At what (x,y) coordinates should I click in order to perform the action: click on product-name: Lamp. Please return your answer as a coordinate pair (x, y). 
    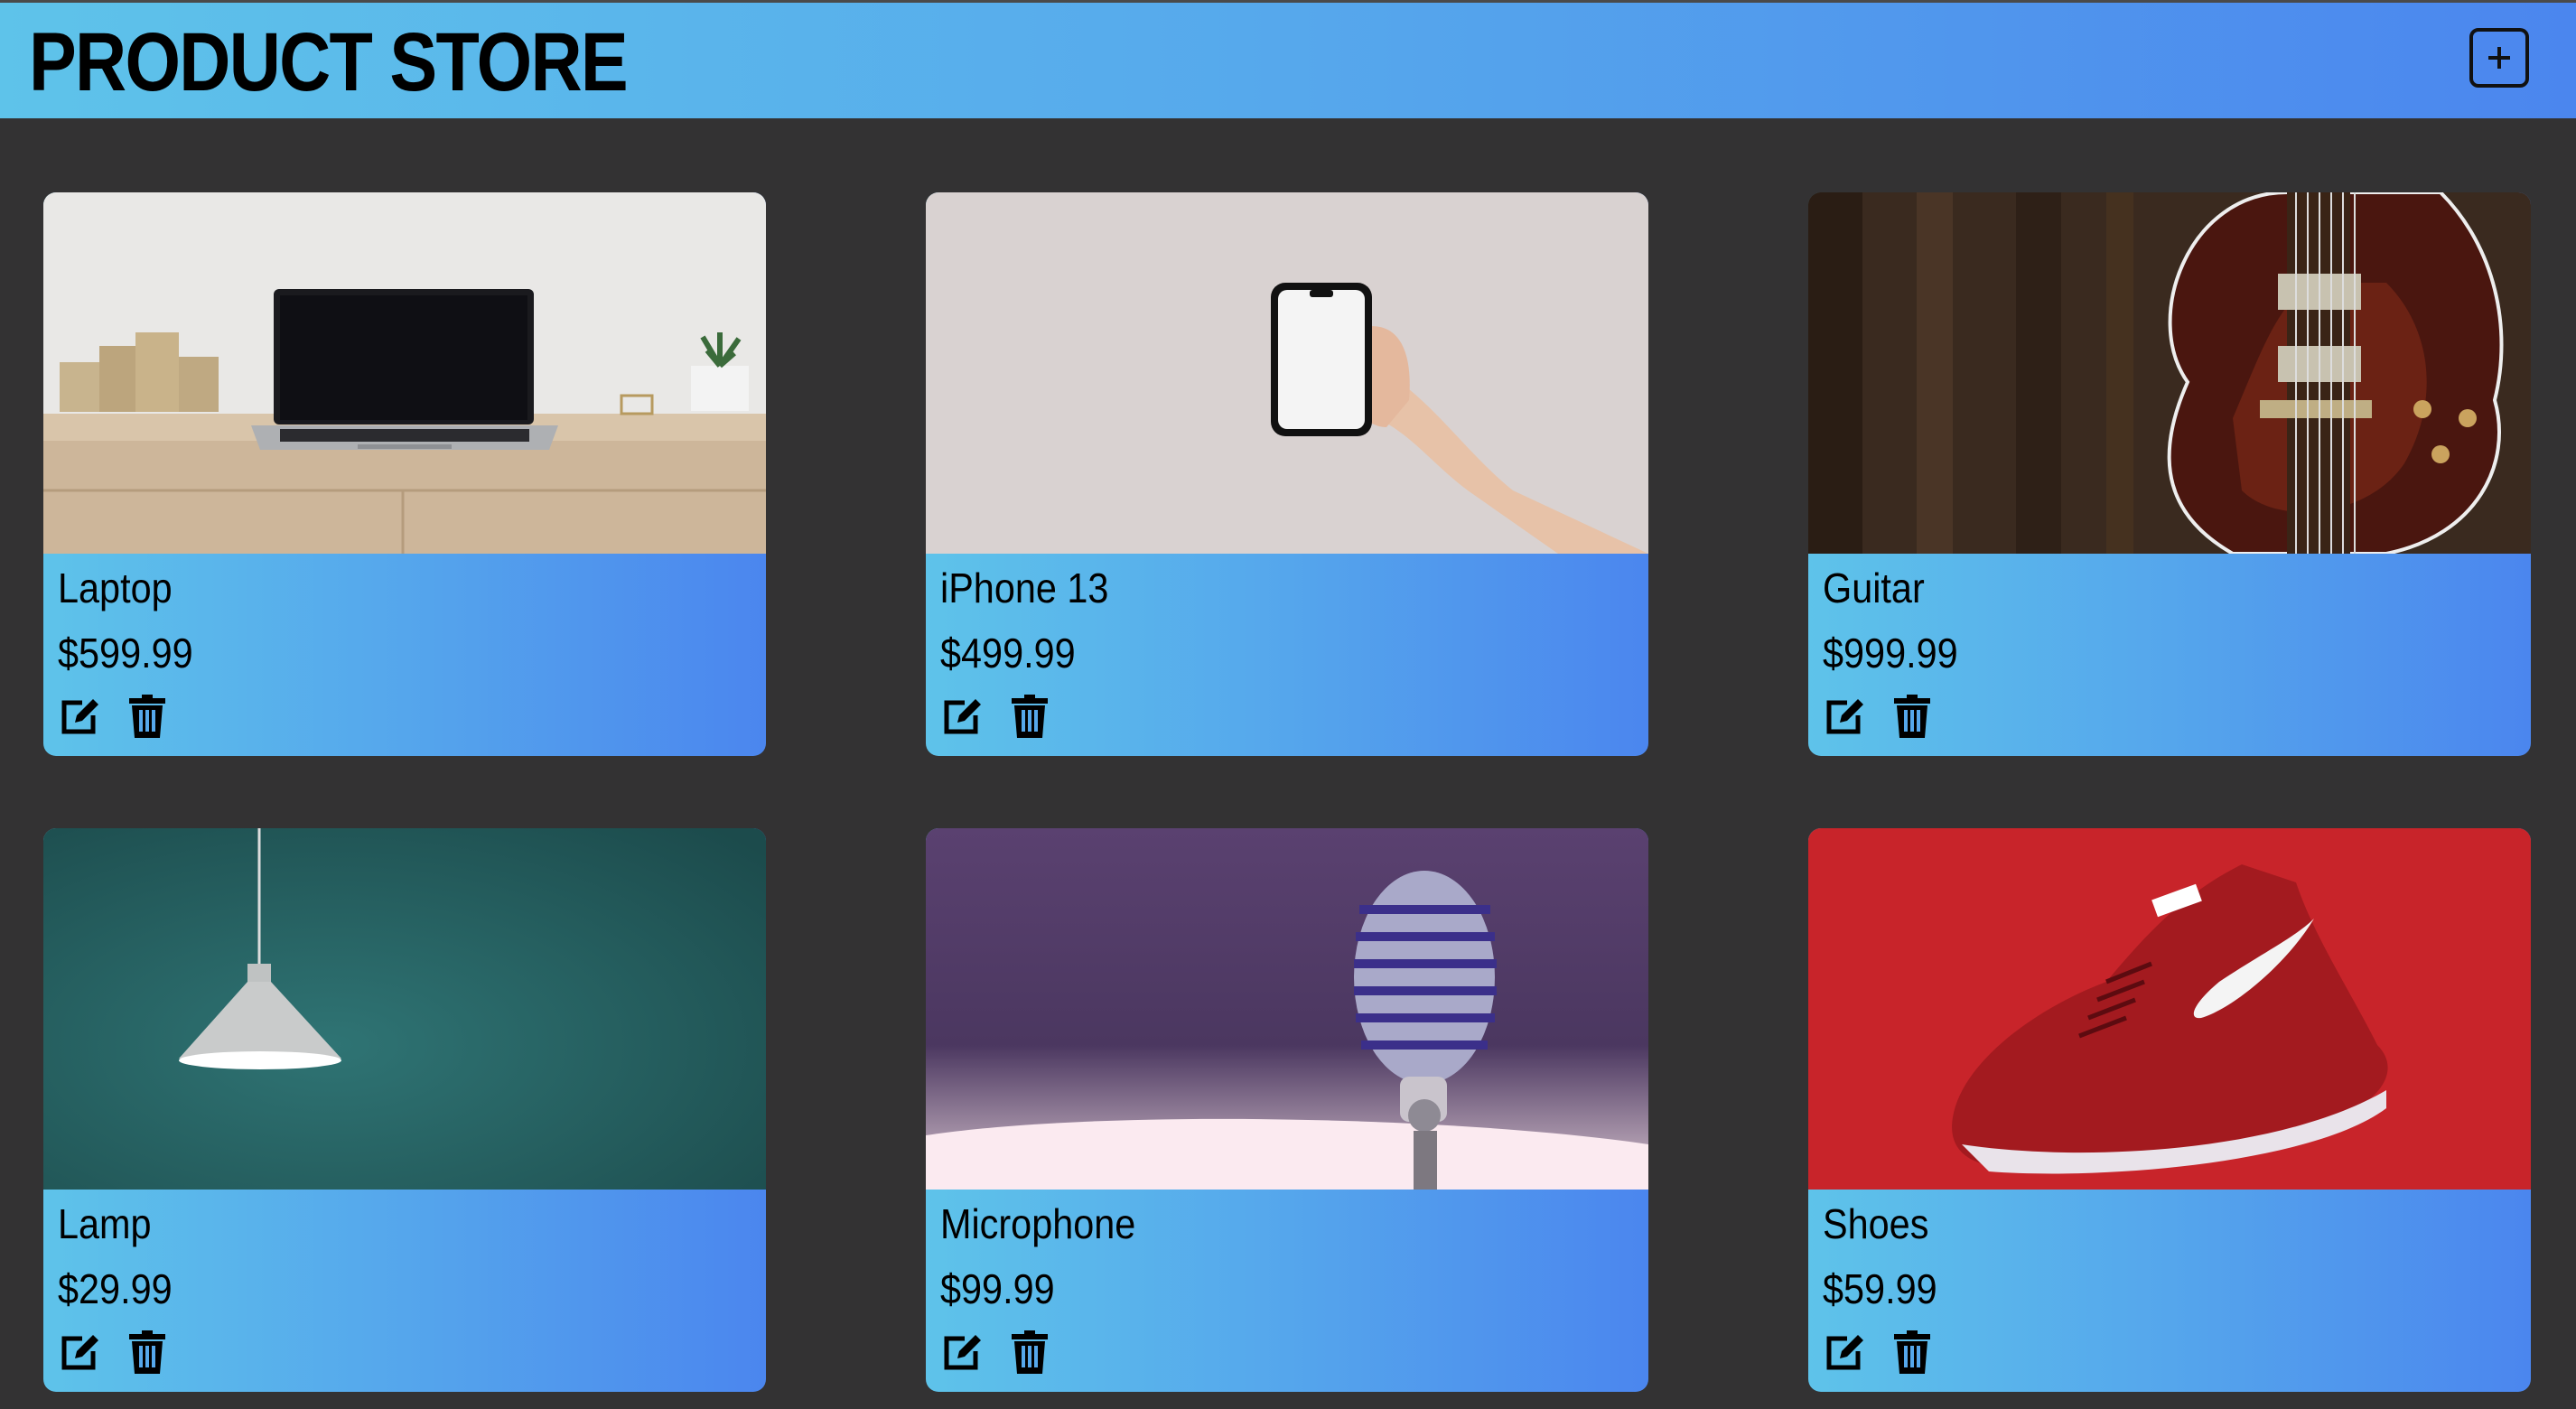
    Looking at the image, I should click on (105, 1224).